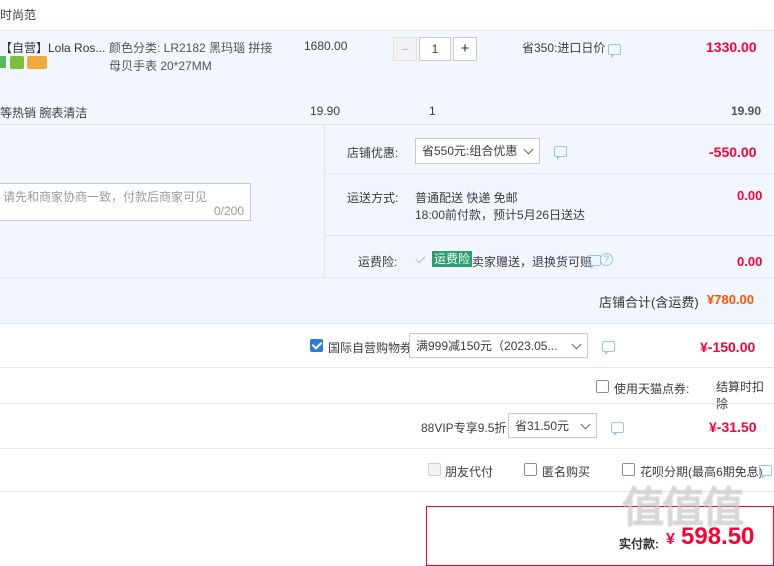 The height and width of the screenshot is (566, 774). What do you see at coordinates (733, 427) in the screenshot?
I see `vip-amount: ¥-31.50` at bounding box center [733, 427].